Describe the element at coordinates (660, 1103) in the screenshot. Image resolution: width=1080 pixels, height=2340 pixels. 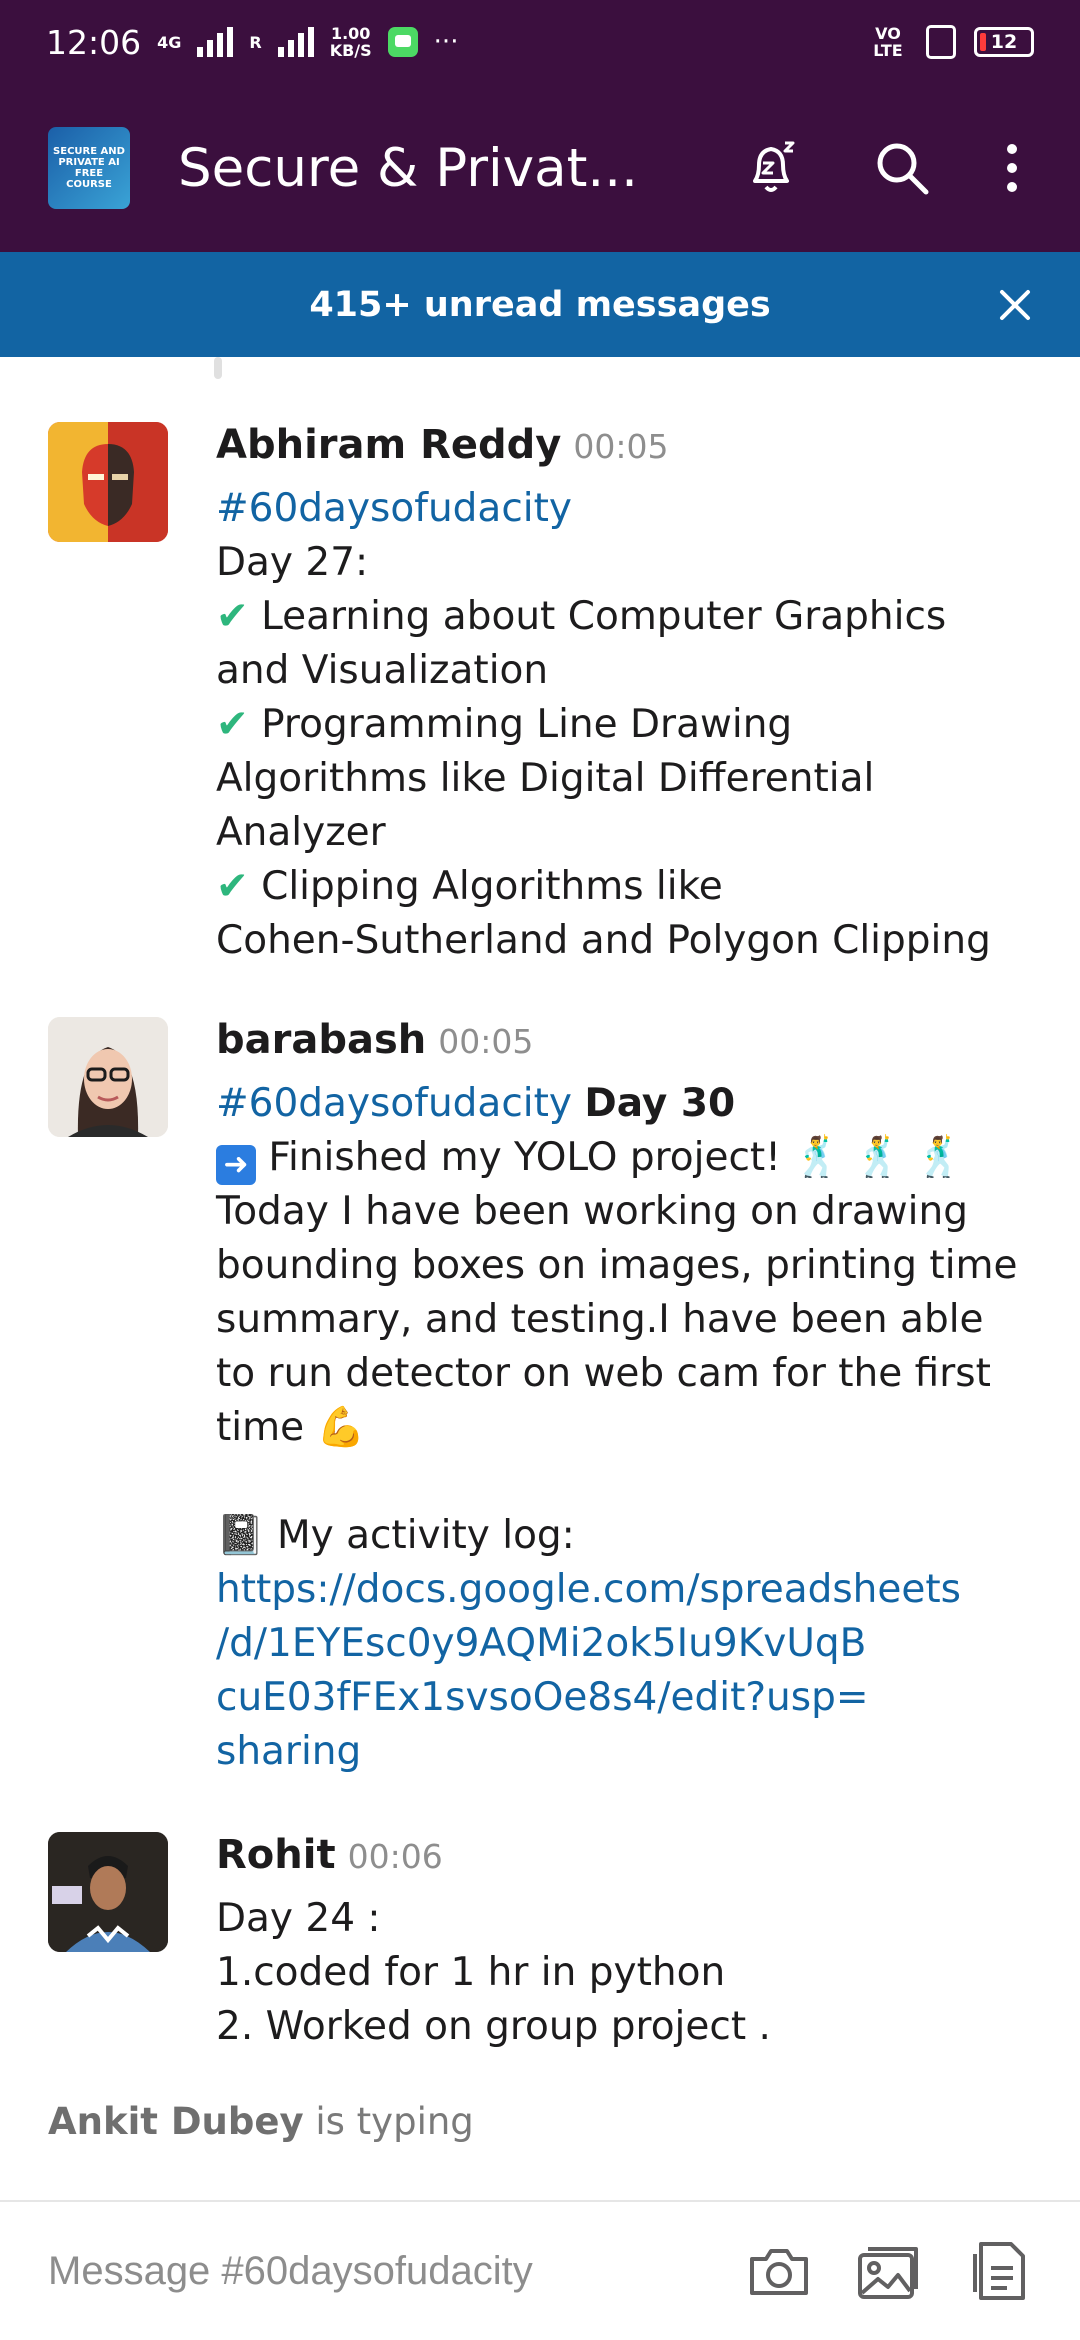
I see `day-label: Day 30` at that location.